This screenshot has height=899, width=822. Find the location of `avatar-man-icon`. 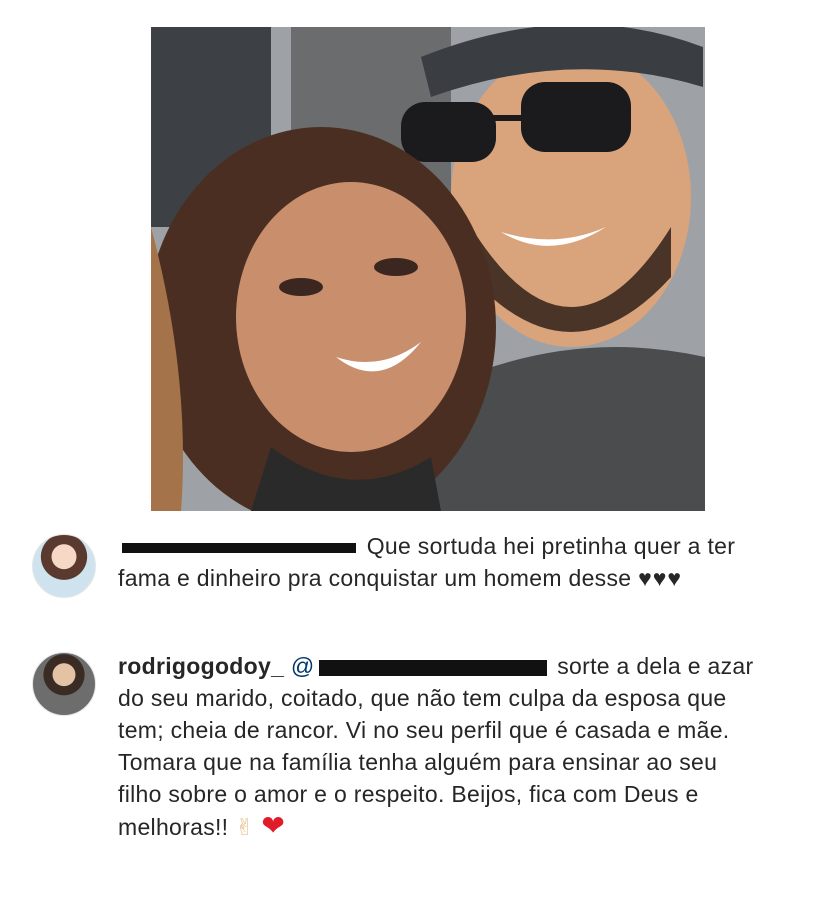

avatar-man-icon is located at coordinates (64, 684).